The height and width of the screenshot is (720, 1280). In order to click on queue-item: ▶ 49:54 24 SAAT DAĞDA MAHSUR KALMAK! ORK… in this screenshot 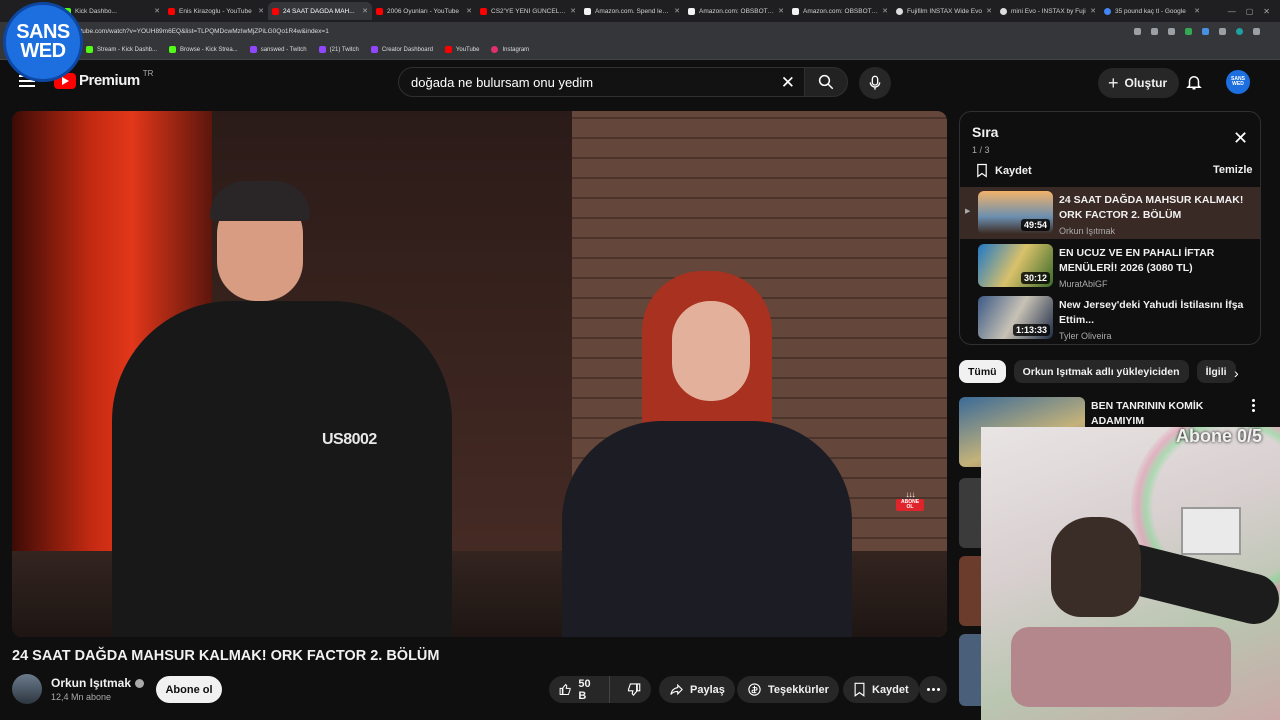, I will do `click(1110, 213)`.